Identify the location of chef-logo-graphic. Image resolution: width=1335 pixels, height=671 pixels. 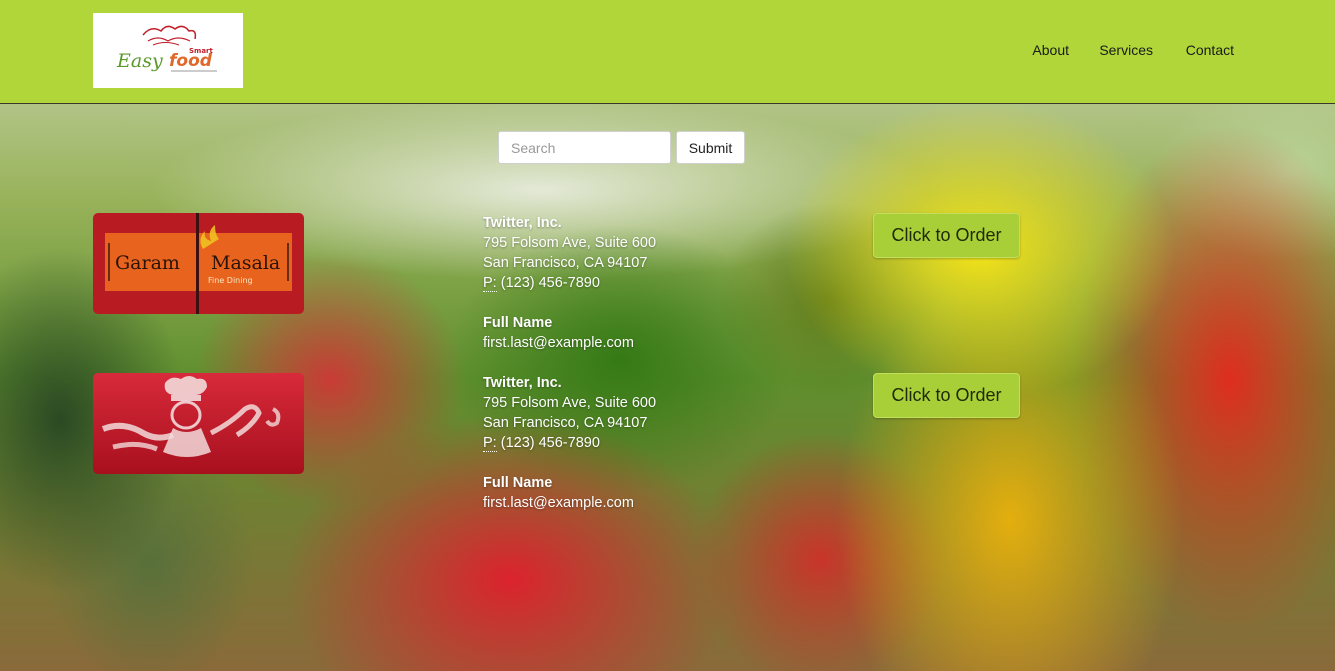
(198, 423).